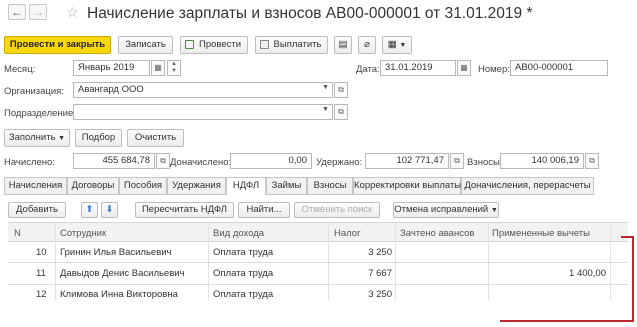 This screenshot has width=637, height=327. What do you see at coordinates (174, 68) in the screenshot?
I see `month-stepper: ▲ ▼` at bounding box center [174, 68].